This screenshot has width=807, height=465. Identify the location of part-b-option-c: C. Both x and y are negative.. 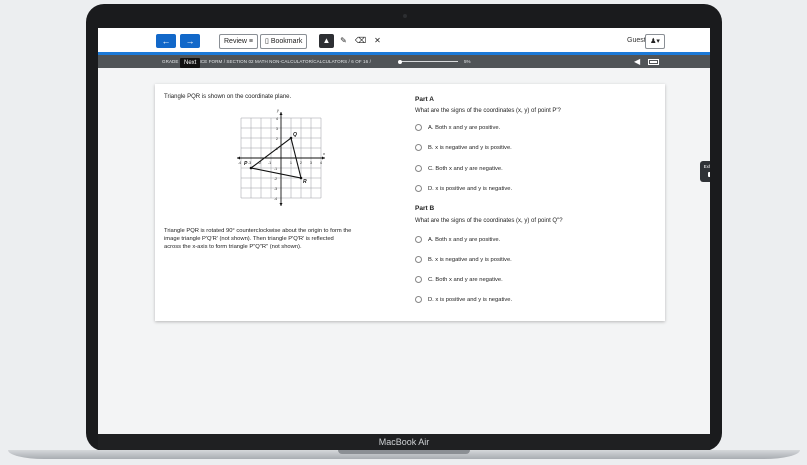
(459, 279).